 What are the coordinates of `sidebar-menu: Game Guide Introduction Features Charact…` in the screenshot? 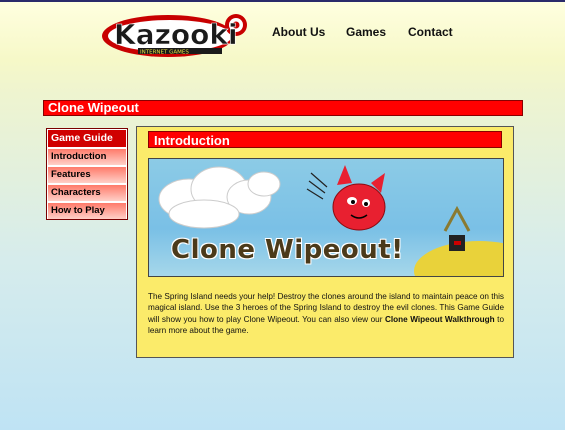 It's located at (87, 174).